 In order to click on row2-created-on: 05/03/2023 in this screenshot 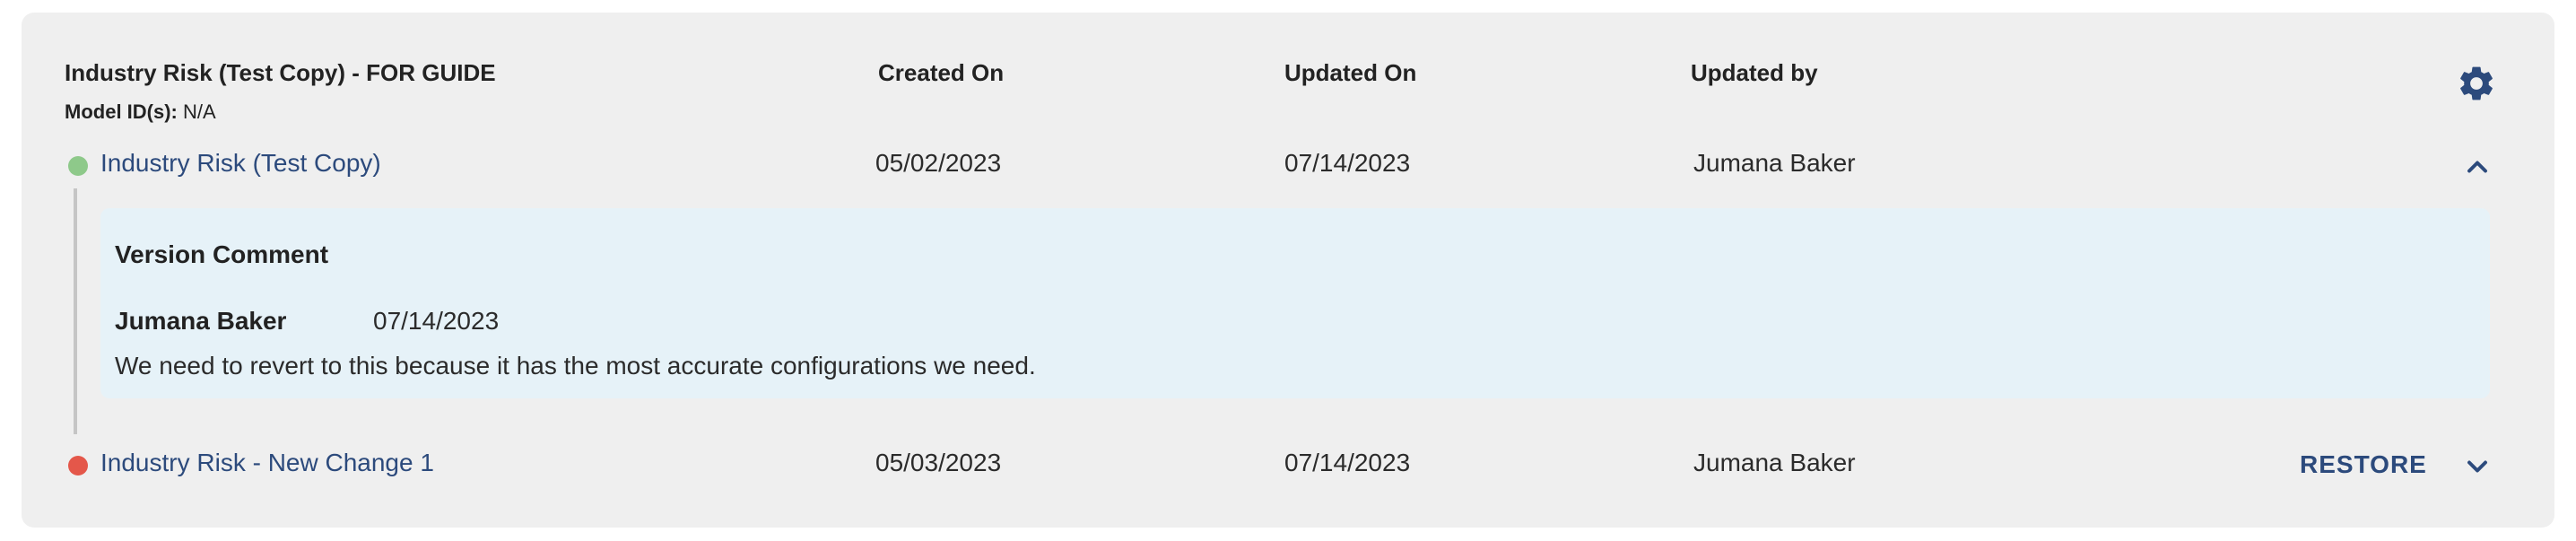, I will do `click(938, 462)`.